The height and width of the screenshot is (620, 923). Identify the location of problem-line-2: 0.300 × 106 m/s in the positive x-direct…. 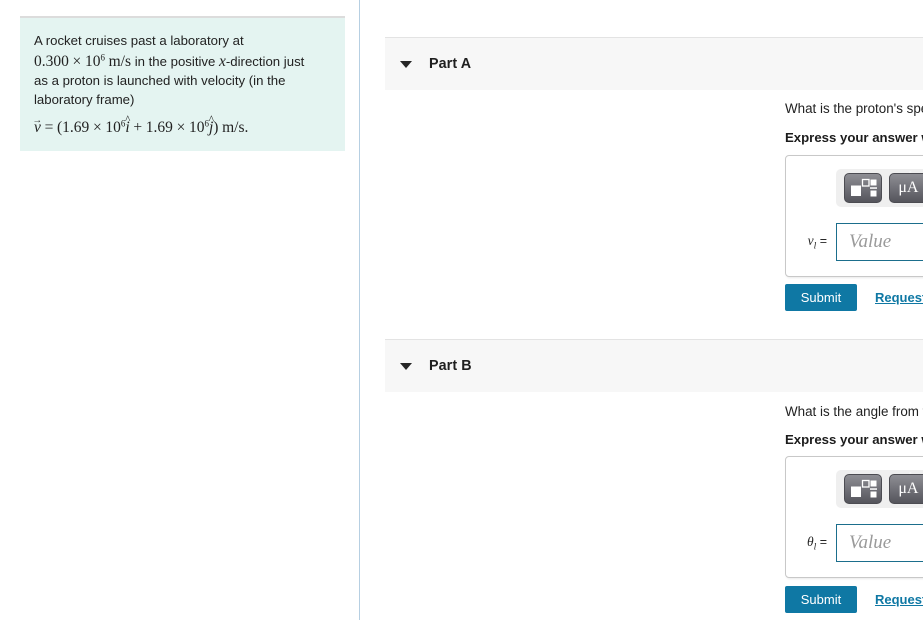
(182, 61).